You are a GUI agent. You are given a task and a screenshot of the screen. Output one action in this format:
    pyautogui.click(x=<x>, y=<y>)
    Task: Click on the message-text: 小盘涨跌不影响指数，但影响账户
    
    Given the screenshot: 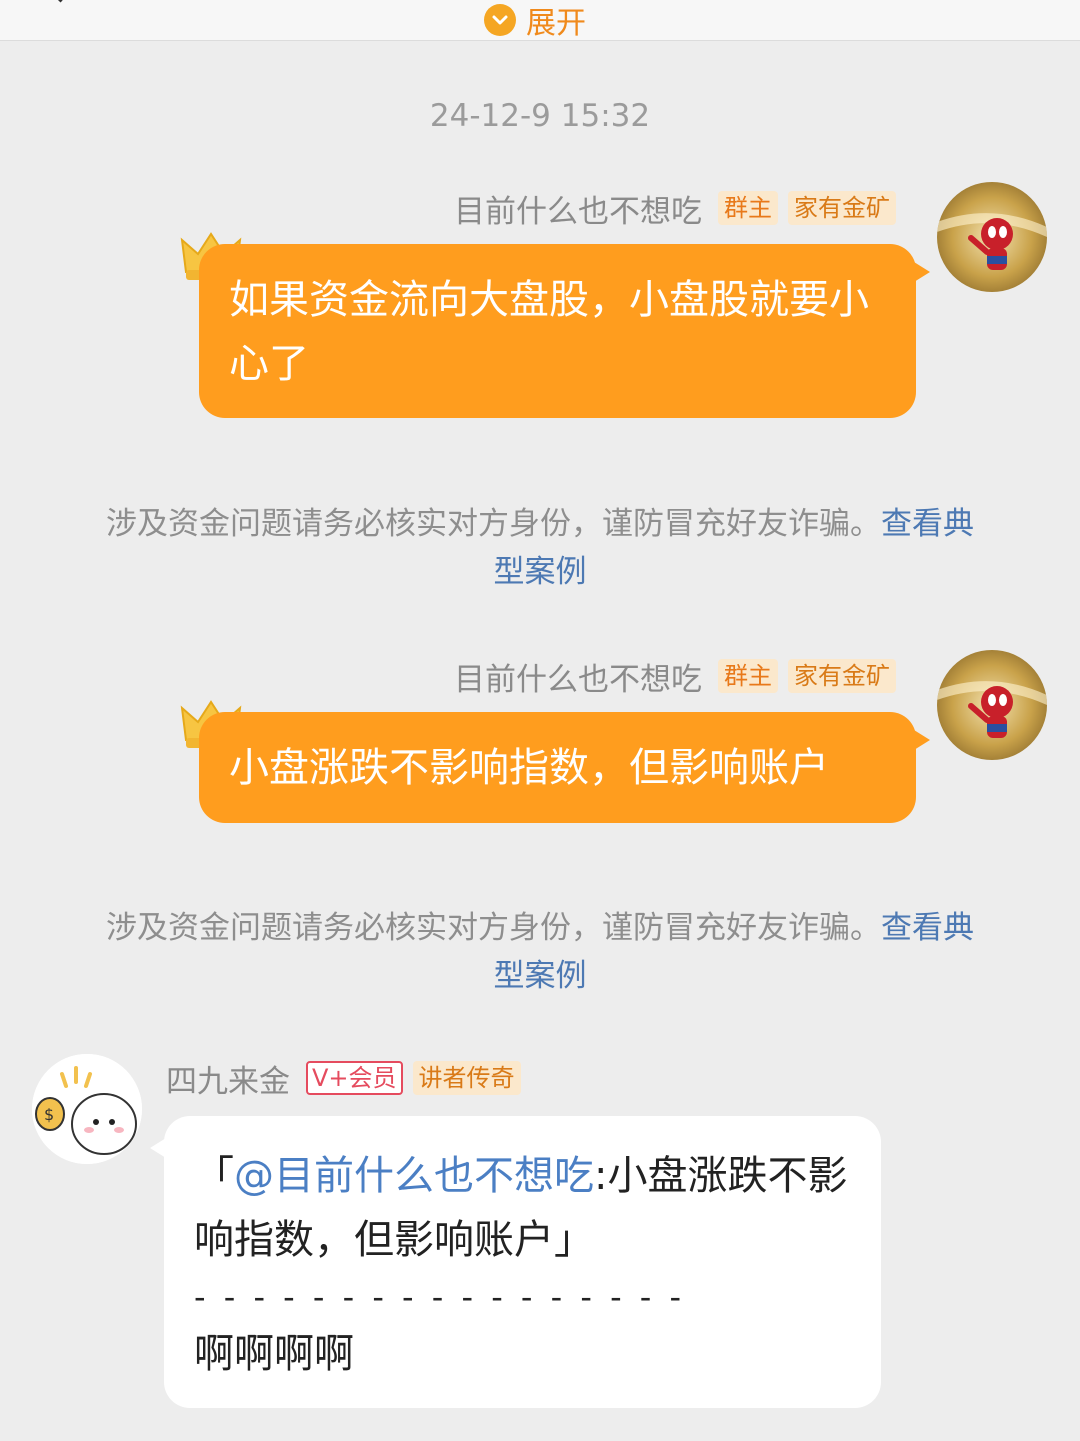 What is the action you would take?
    pyautogui.click(x=529, y=768)
    